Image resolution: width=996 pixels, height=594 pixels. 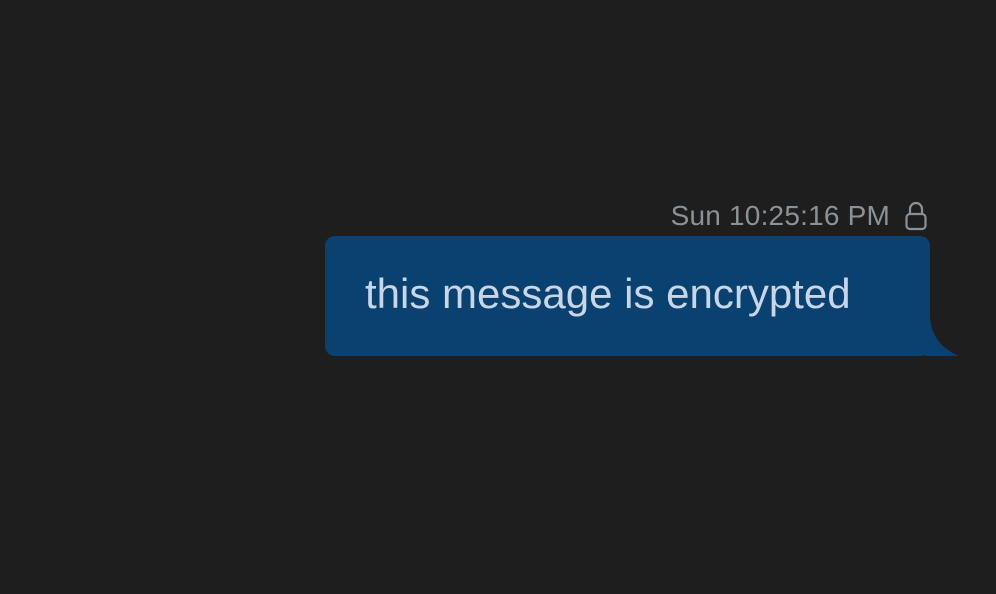 I want to click on message-bubble-body: this message is encrypted, so click(x=627, y=296).